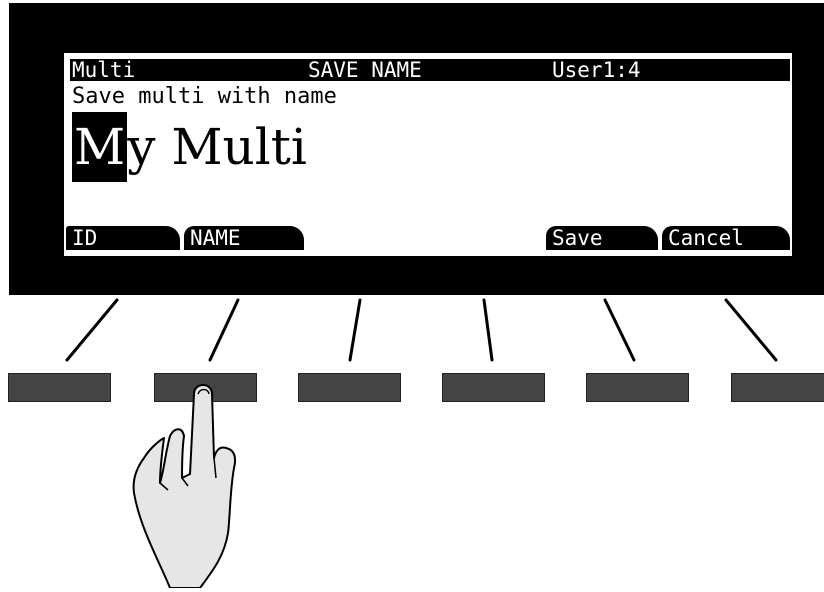 The height and width of the screenshot is (592, 824). Describe the element at coordinates (726, 238) in the screenshot. I see `softkey-label-cancel: Cancel` at that location.